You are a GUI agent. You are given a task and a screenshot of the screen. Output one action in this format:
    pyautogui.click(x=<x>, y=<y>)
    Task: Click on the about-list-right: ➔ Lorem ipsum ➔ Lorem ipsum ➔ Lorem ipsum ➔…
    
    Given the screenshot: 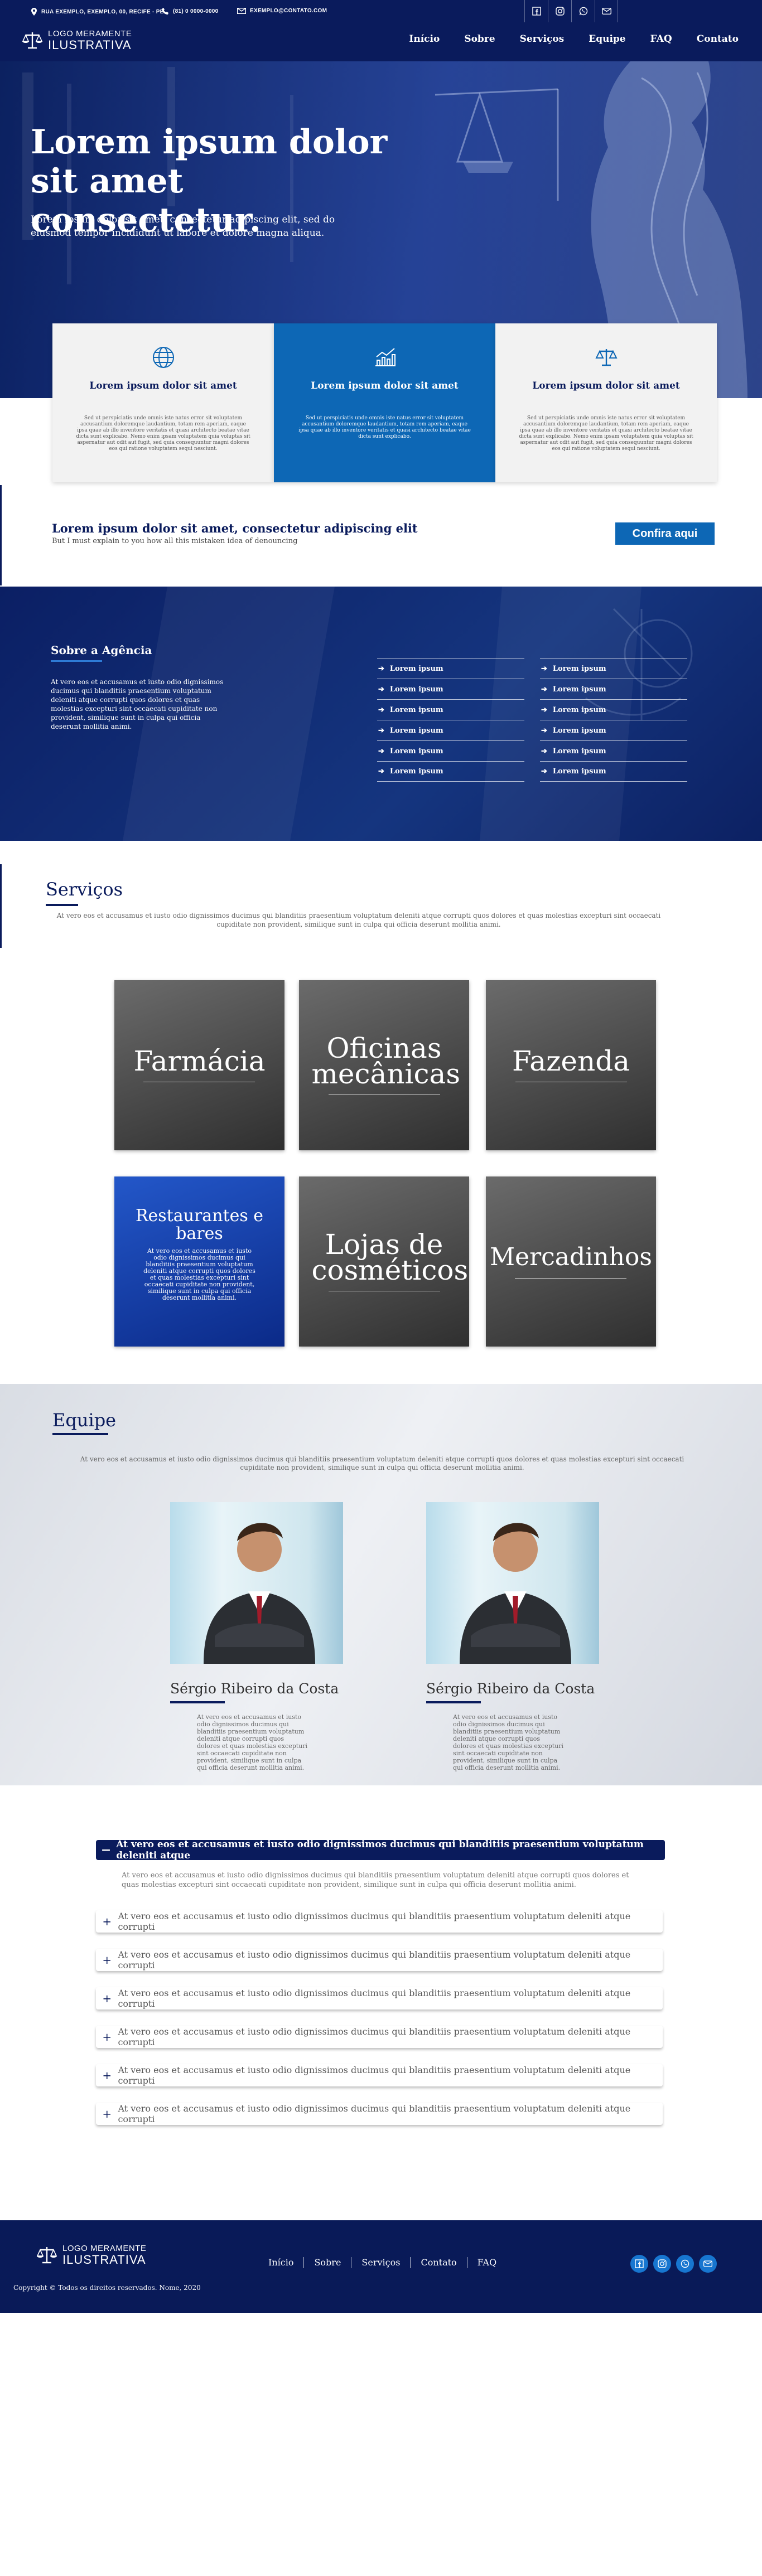 What is the action you would take?
    pyautogui.click(x=613, y=720)
    